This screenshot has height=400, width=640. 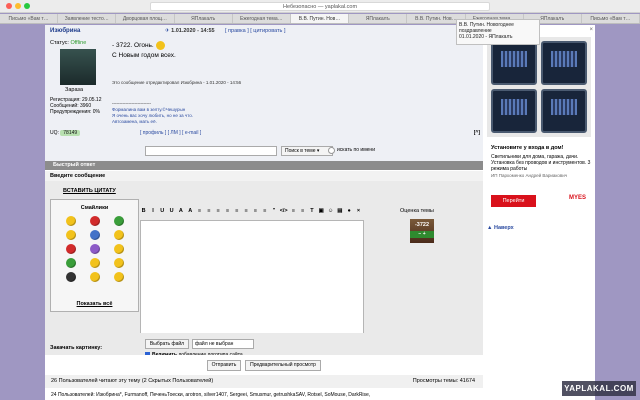 What do you see at coordinates (211, 151) in the screenshot?
I see `search-input` at bounding box center [211, 151].